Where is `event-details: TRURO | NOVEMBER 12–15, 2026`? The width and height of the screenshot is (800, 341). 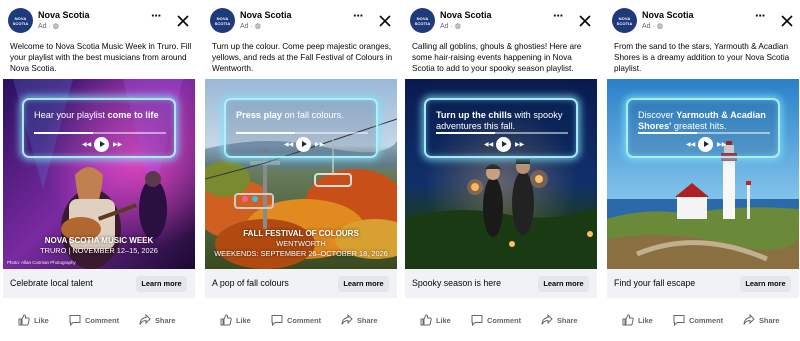
event-details: TRURO | NOVEMBER 12–15, 2026 is located at coordinates (99, 250).